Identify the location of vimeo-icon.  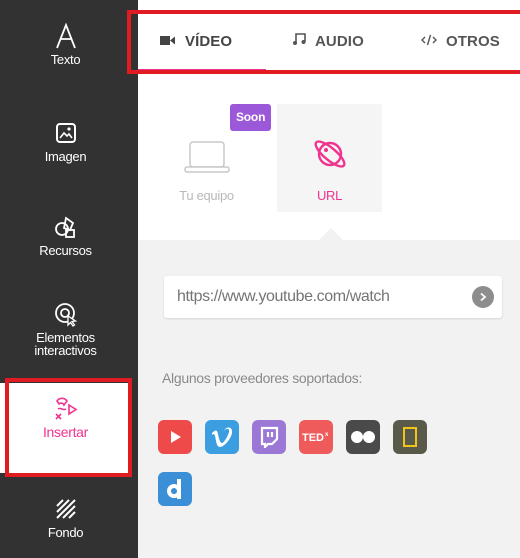
(222, 437).